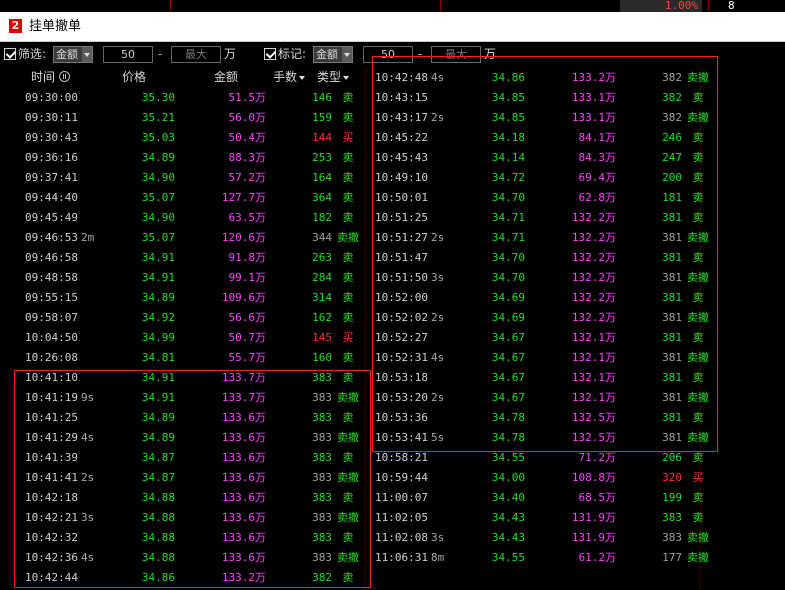  I want to click on table-row: 10:43:15 34.85 133.1万 382 卖, so click(550, 98).